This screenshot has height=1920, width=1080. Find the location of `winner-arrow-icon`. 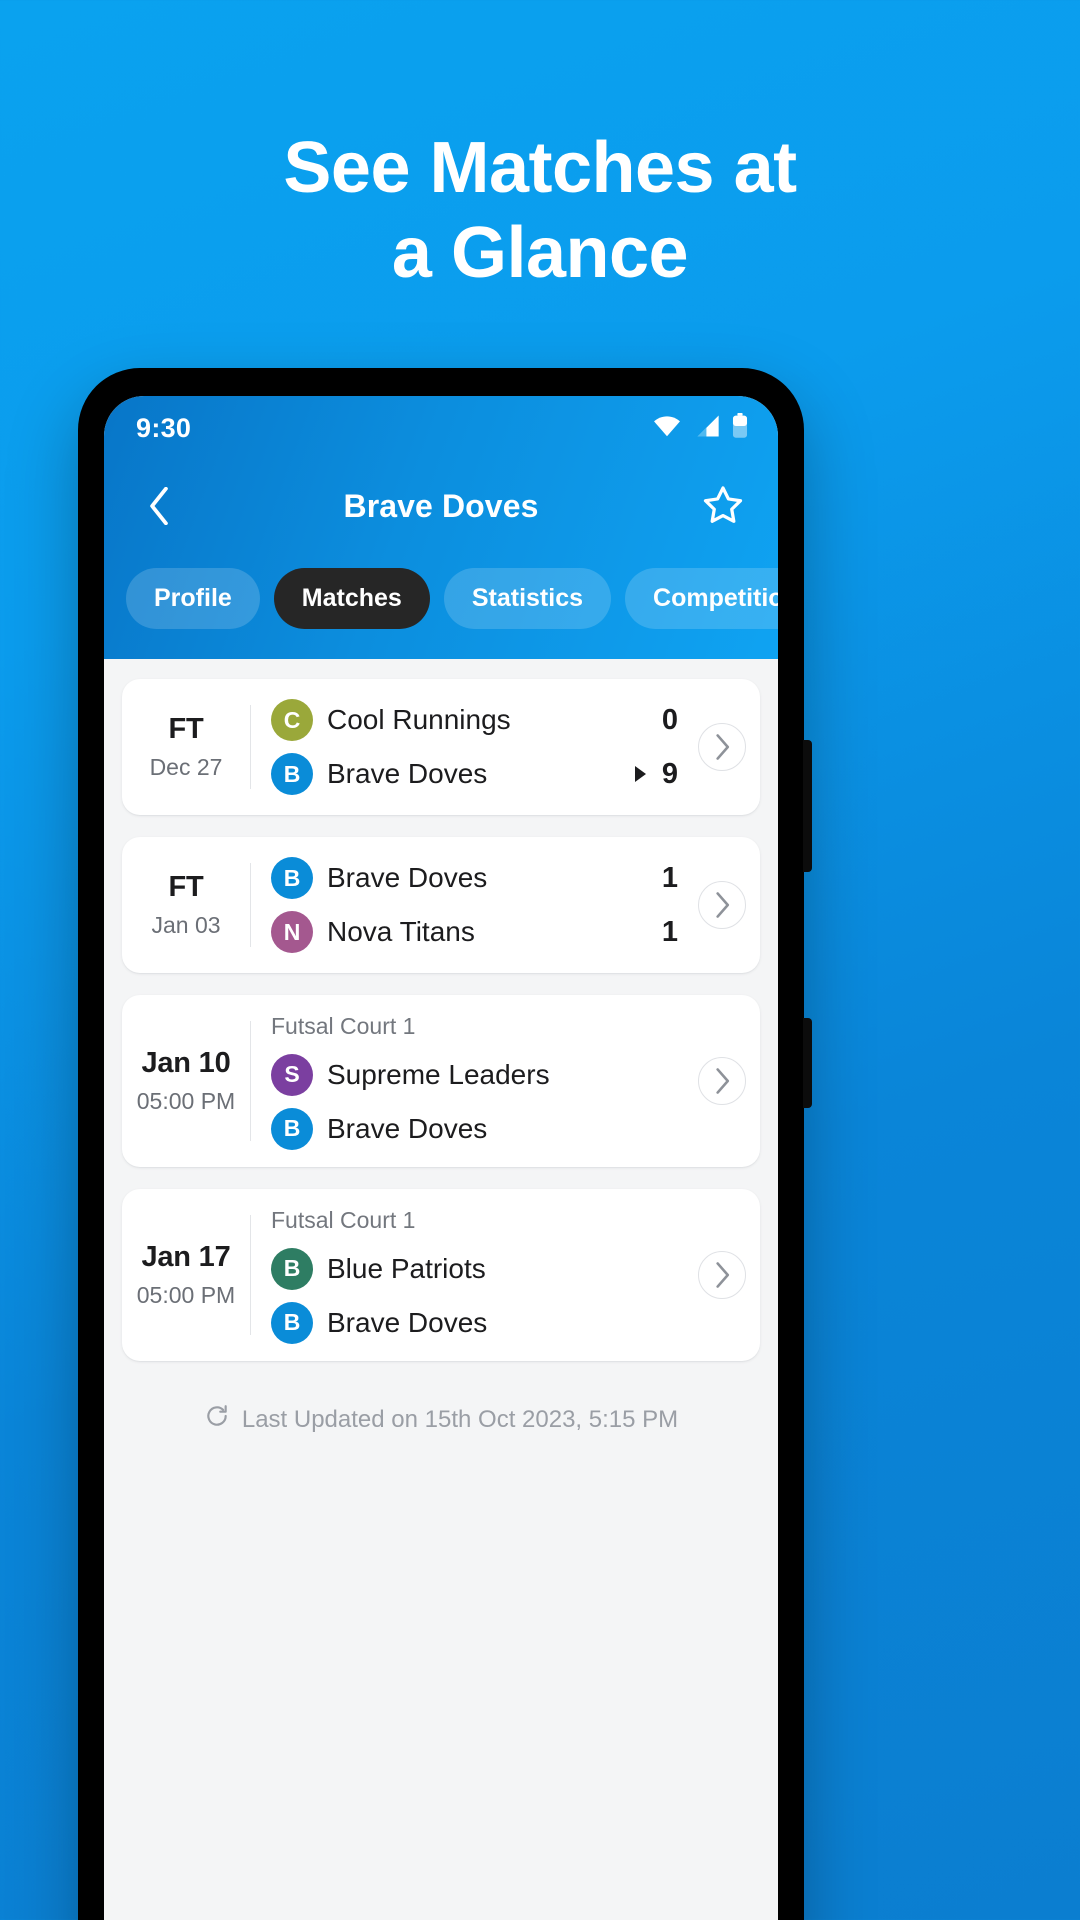

winner-arrow-icon is located at coordinates (640, 774).